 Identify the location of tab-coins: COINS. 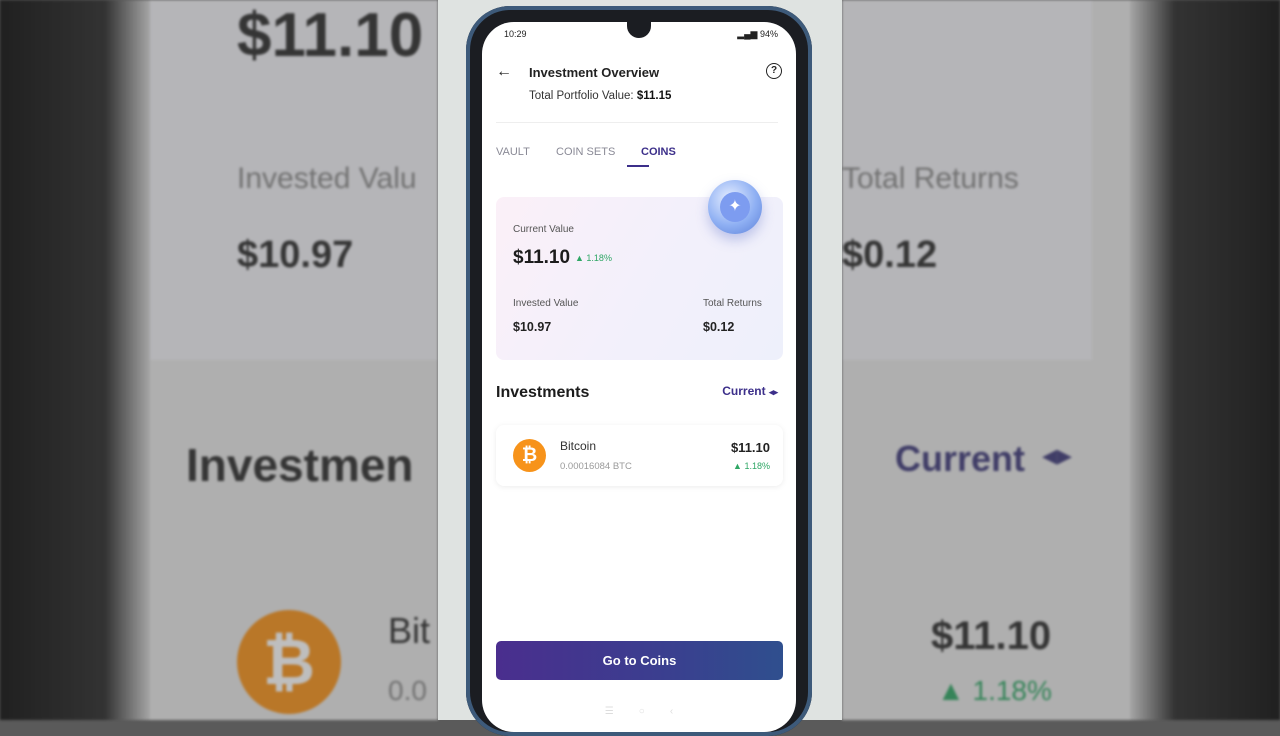
(658, 152).